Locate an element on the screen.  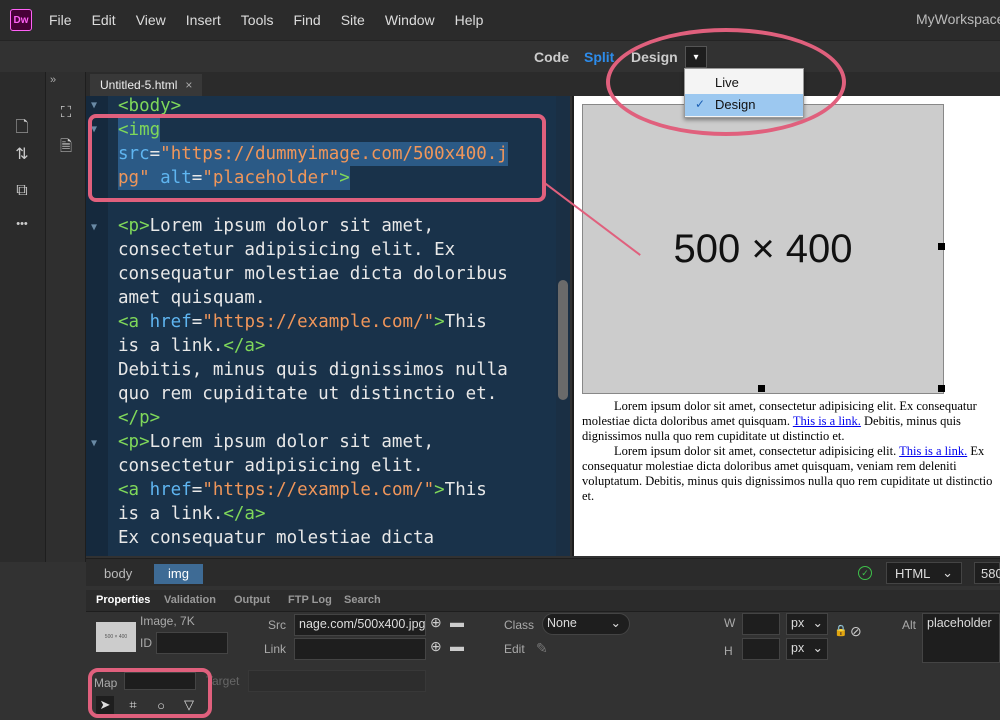
menu-view: View is located at coordinates (151, 20).